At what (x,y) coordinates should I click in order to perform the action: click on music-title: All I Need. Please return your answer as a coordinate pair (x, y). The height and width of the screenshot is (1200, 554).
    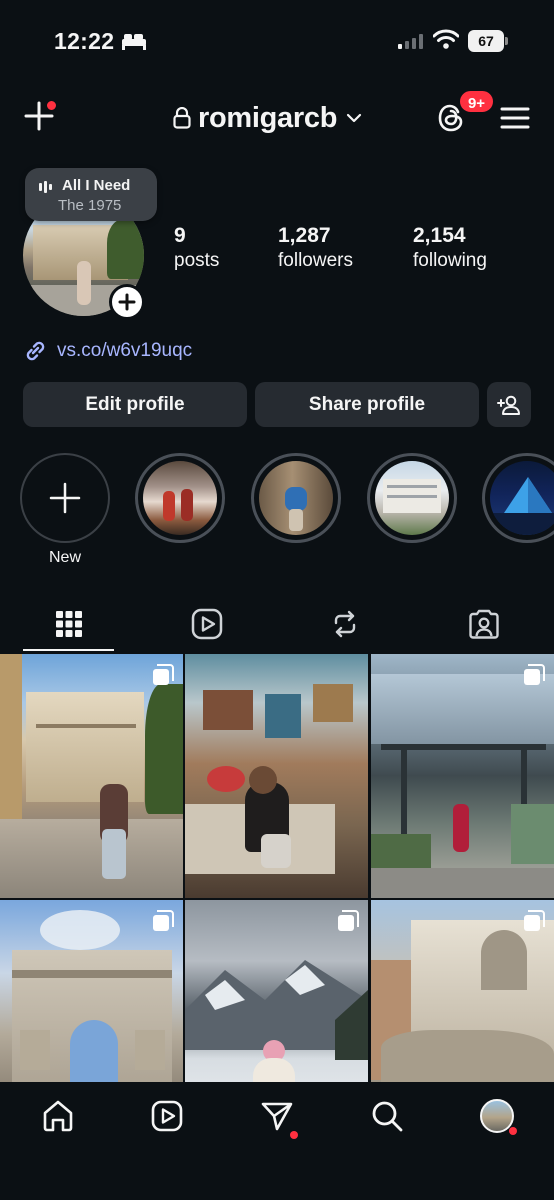
    Looking at the image, I should click on (96, 185).